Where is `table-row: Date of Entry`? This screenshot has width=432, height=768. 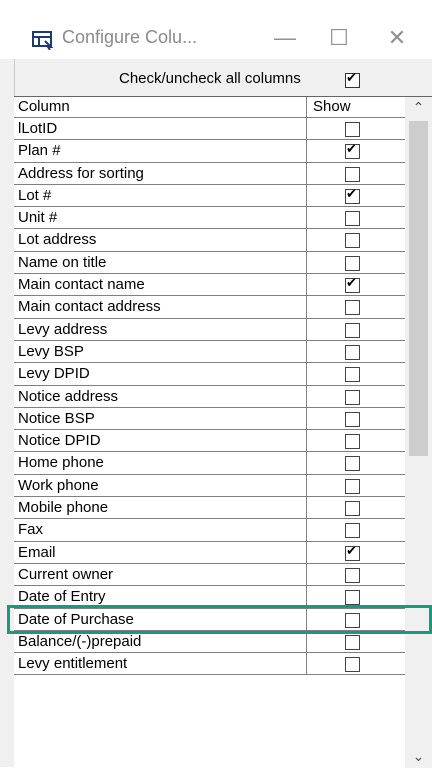
table-row: Date of Entry is located at coordinates (209, 597).